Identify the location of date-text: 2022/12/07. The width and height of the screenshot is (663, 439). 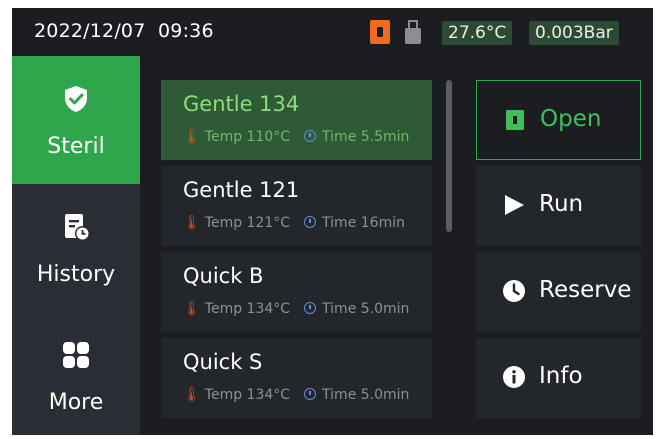
(90, 31).